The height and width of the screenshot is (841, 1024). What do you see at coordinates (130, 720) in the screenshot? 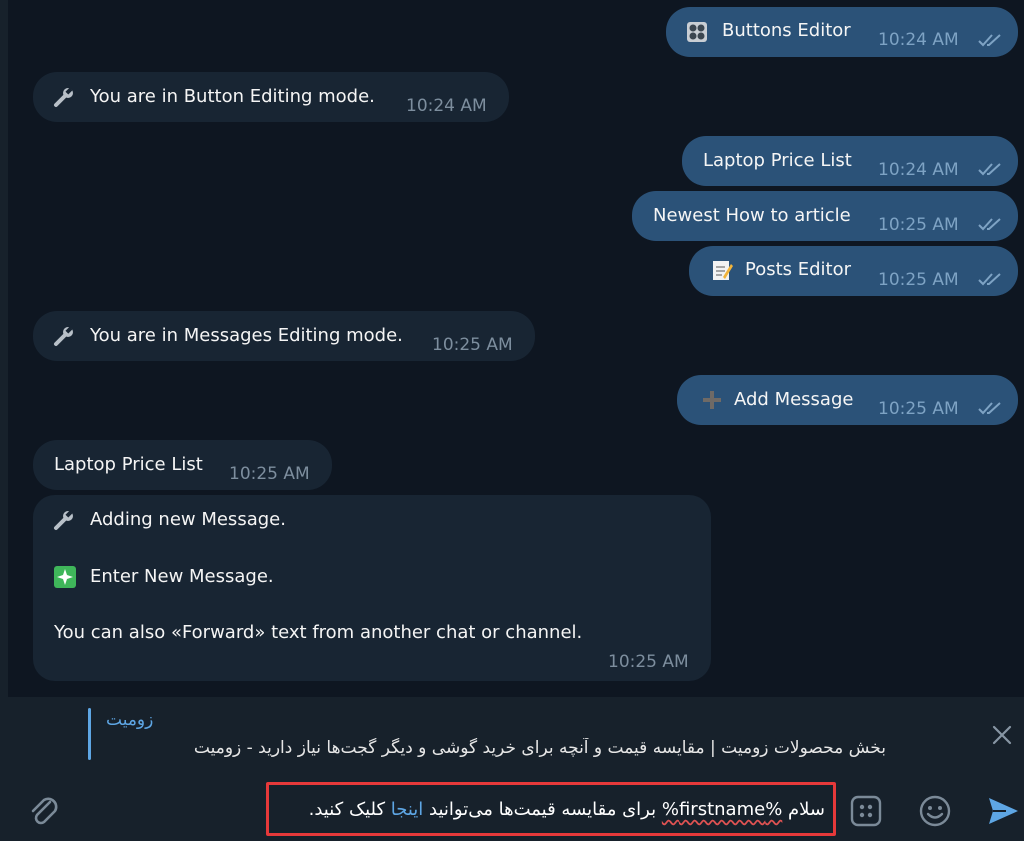
I see `reply-sender-name: زومیت` at bounding box center [130, 720].